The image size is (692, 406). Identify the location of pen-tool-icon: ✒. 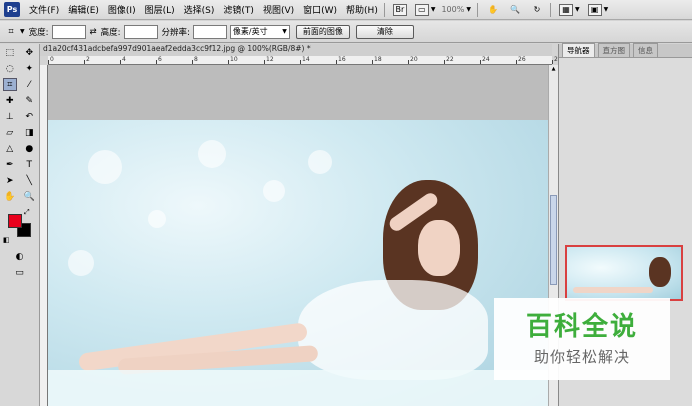
(10, 164).